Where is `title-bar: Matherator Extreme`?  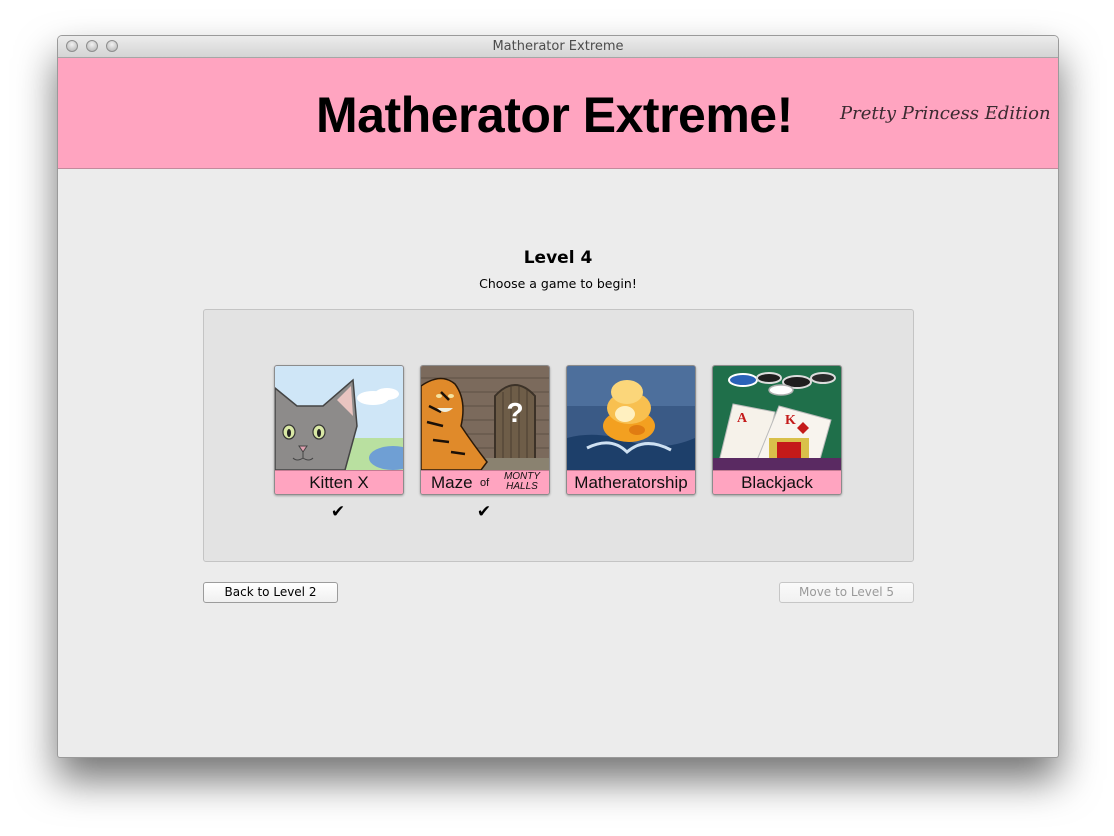
title-bar: Matherator Extreme is located at coordinates (558, 47).